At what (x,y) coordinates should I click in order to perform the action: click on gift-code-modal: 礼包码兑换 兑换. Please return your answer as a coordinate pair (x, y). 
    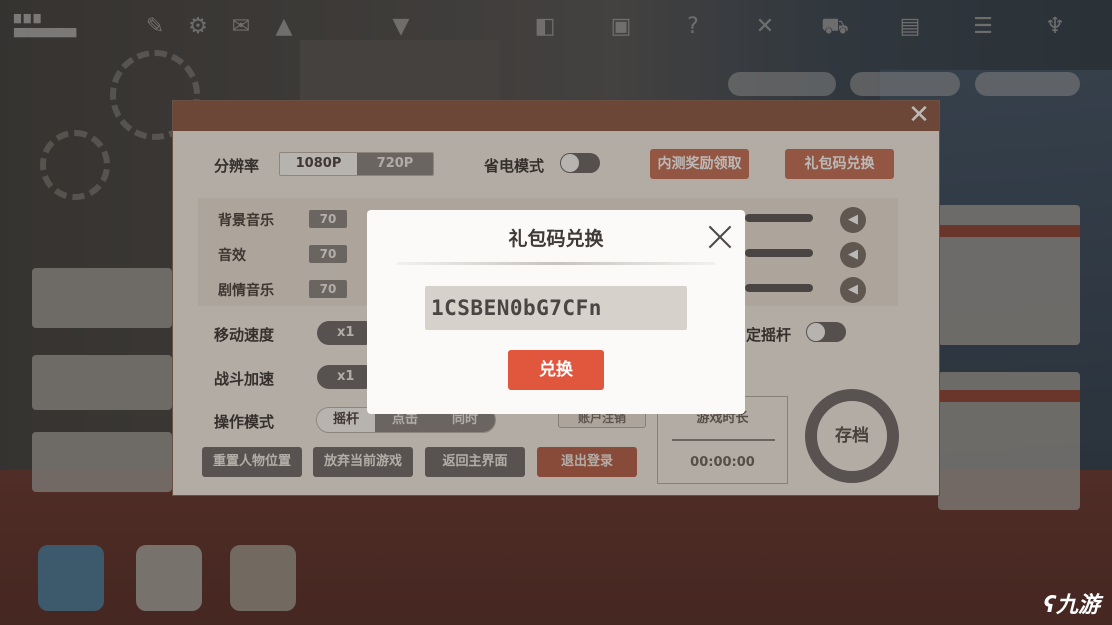
    Looking at the image, I should click on (556, 312).